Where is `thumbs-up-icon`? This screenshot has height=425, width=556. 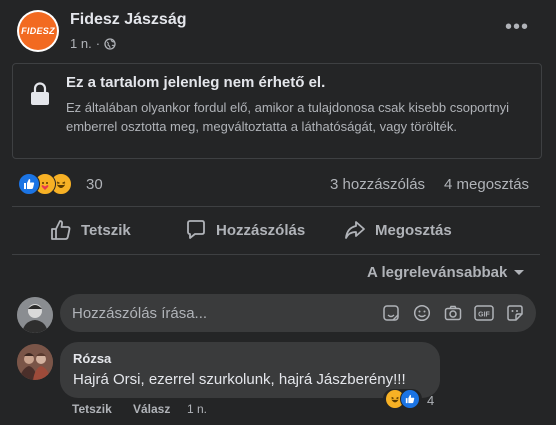
thumbs-up-icon is located at coordinates (61, 230).